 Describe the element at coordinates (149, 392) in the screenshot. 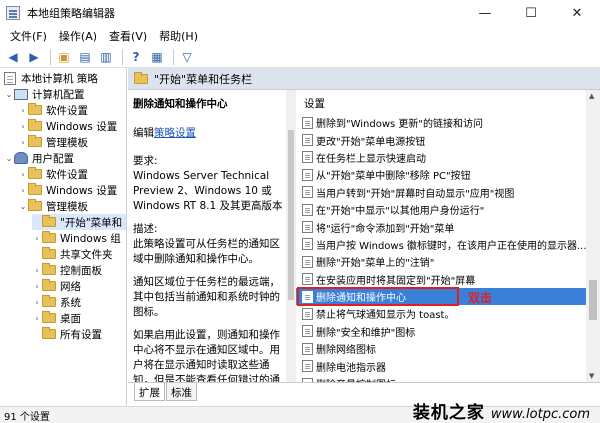

I see `tab-extended: 扩展` at that location.